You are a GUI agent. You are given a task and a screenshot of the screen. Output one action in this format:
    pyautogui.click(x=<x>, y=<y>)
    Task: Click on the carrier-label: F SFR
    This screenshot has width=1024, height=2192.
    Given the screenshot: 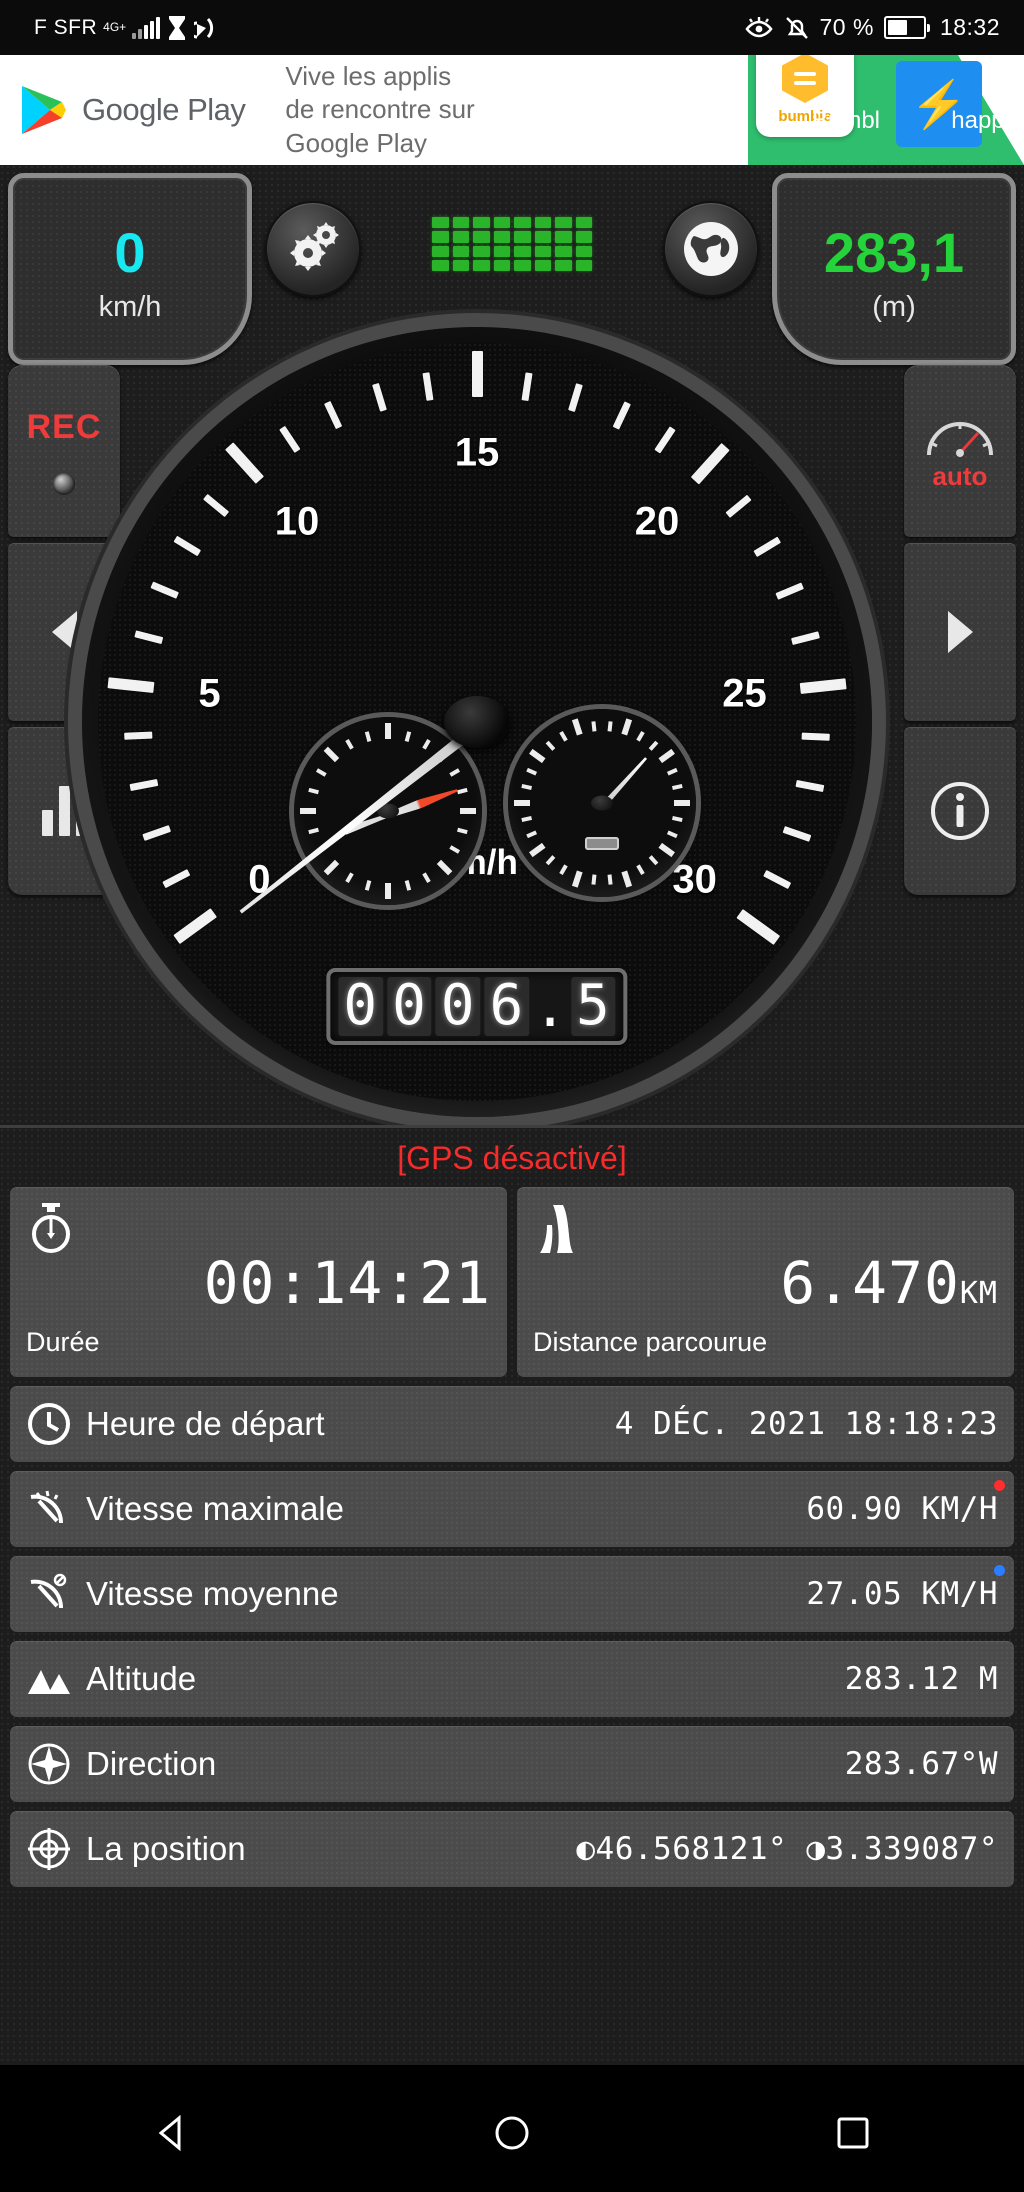 What is the action you would take?
    pyautogui.click(x=66, y=27)
    